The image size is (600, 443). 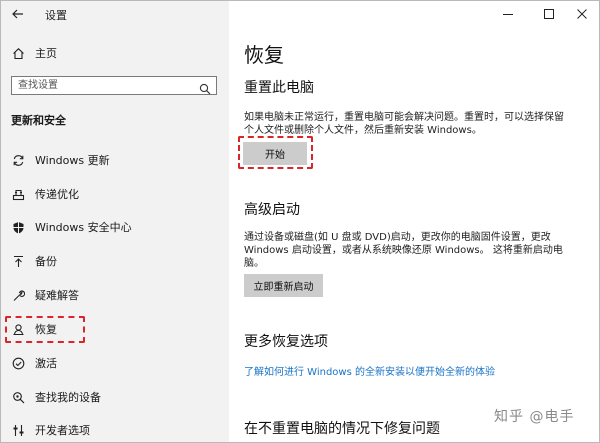 What do you see at coordinates (582, 14) in the screenshot?
I see `close-icon` at bounding box center [582, 14].